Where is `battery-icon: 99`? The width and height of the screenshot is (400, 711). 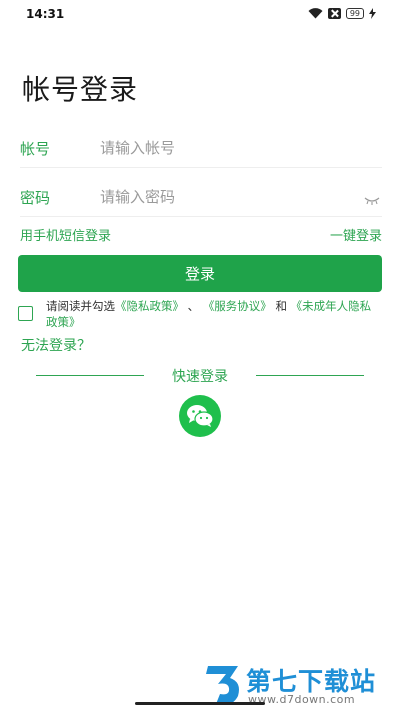
battery-icon: 99 is located at coordinates (354, 13).